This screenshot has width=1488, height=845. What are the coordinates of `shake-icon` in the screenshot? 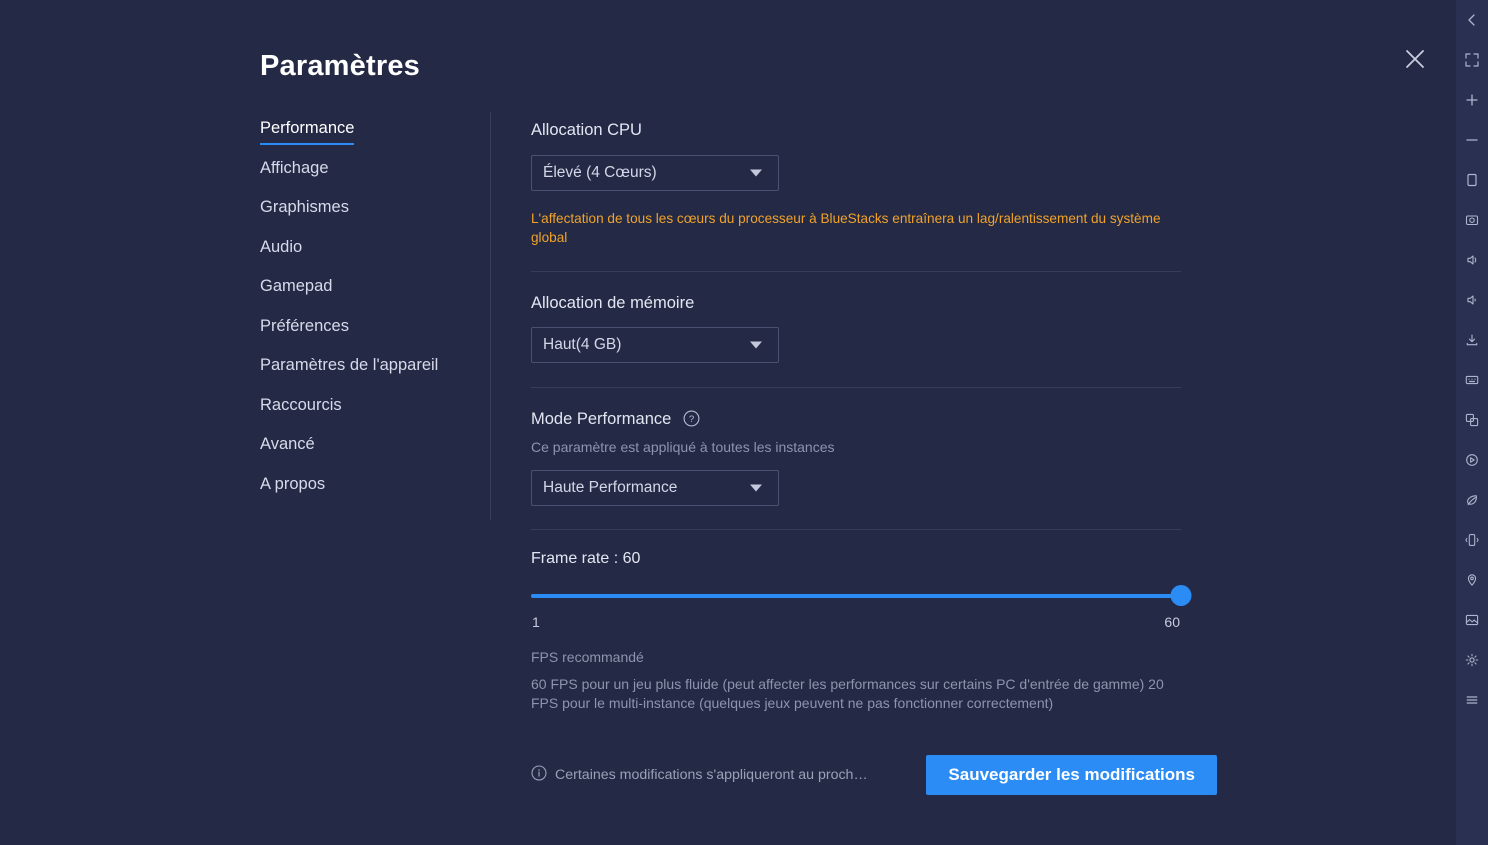 It's located at (1472, 540).